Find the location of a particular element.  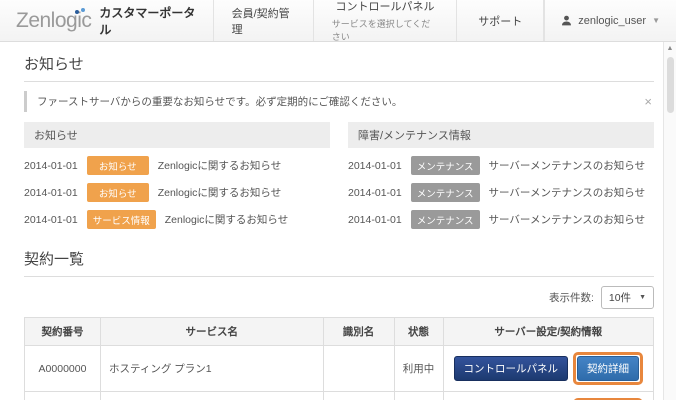

news-section-title: お知らせ is located at coordinates (54, 64).